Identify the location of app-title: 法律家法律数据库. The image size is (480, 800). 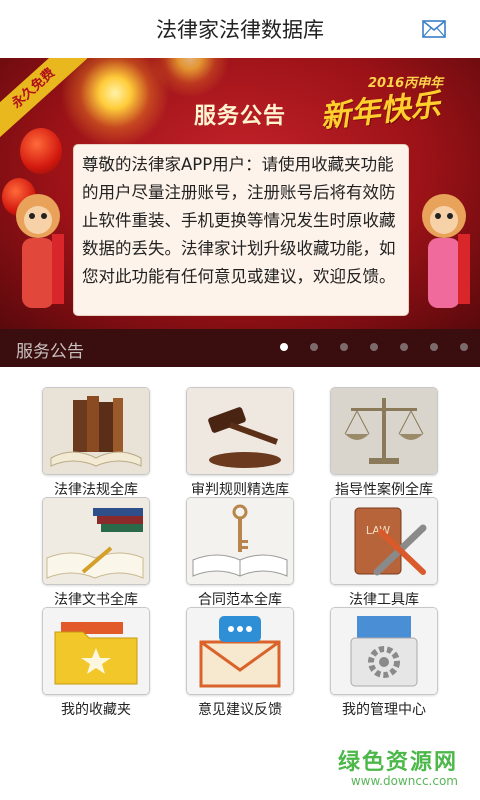
(240, 30).